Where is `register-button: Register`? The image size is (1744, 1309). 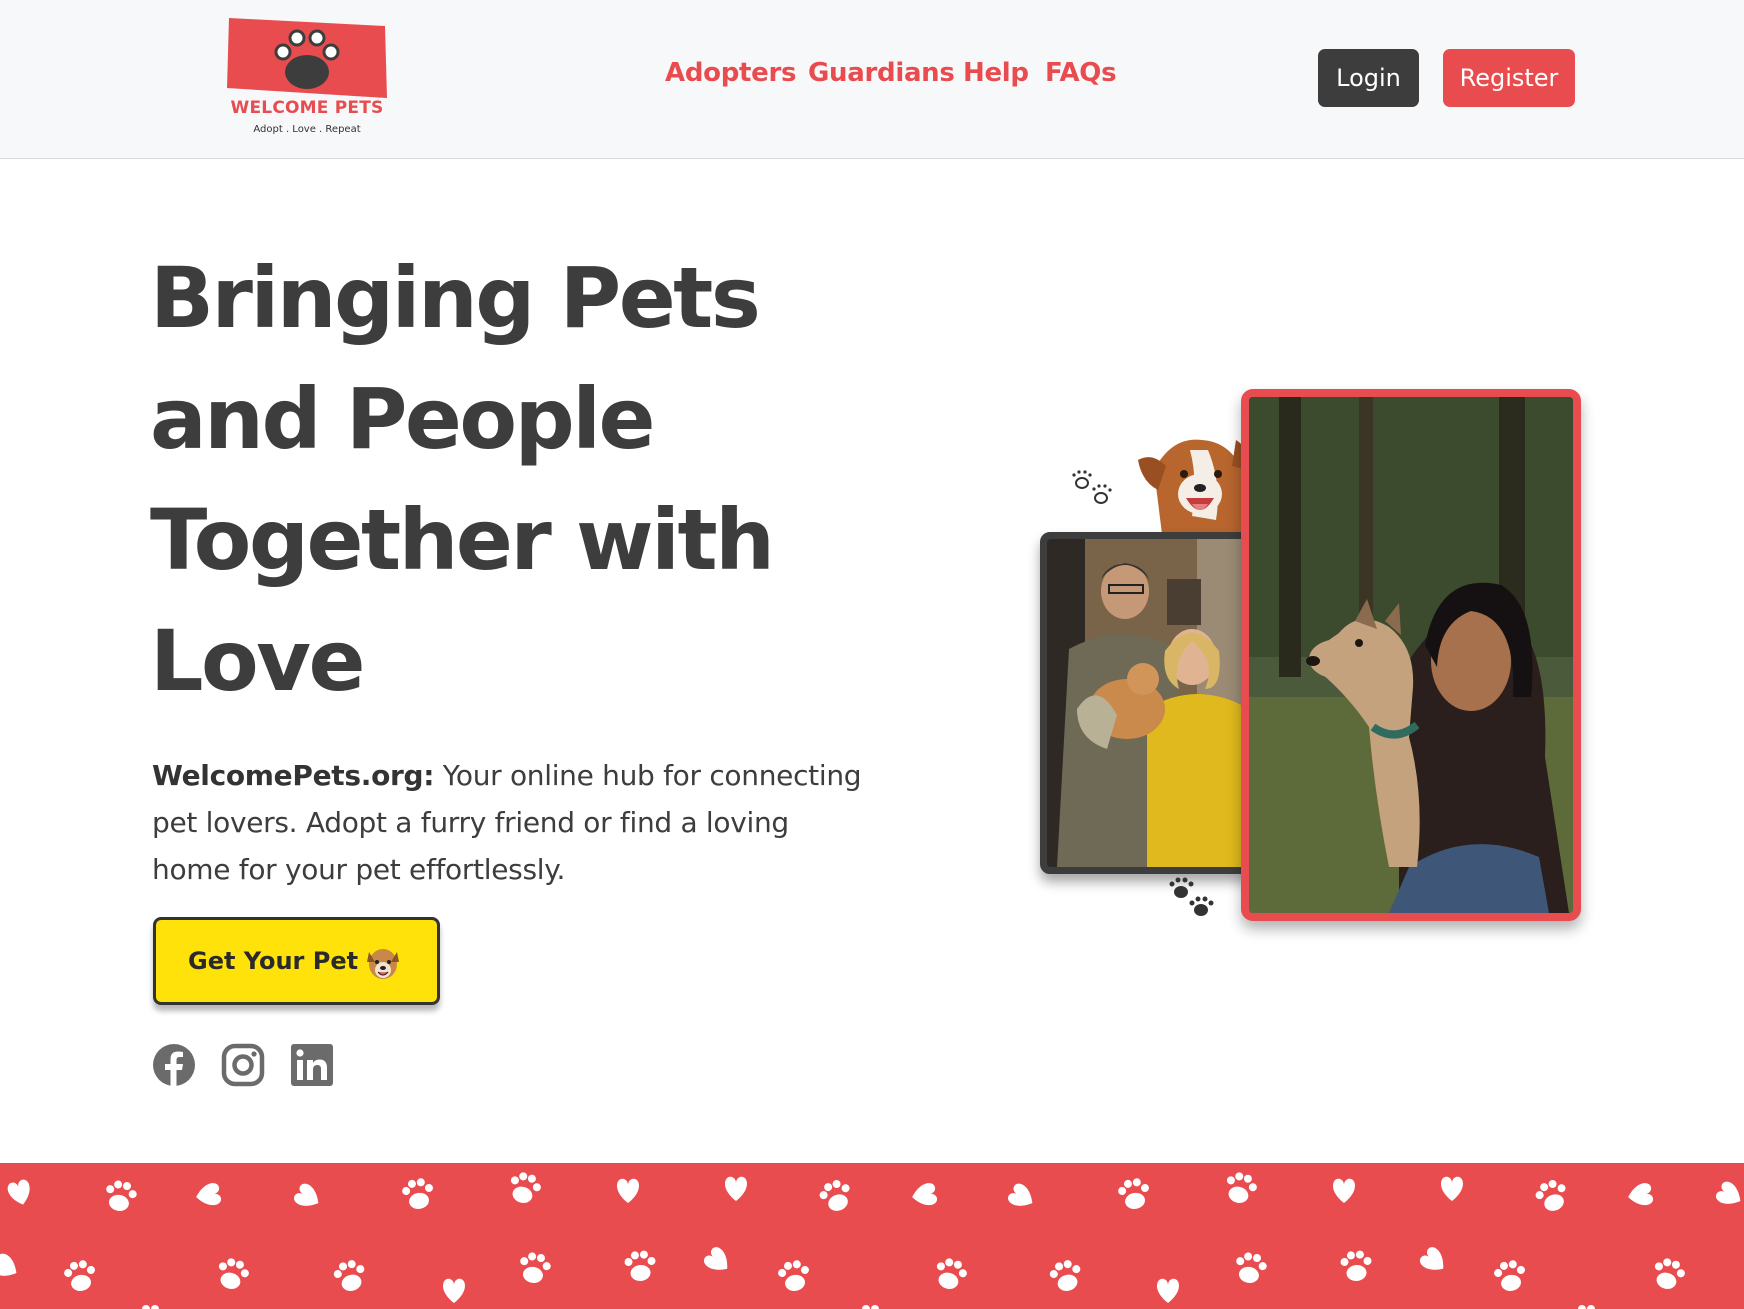 register-button: Register is located at coordinates (1509, 78).